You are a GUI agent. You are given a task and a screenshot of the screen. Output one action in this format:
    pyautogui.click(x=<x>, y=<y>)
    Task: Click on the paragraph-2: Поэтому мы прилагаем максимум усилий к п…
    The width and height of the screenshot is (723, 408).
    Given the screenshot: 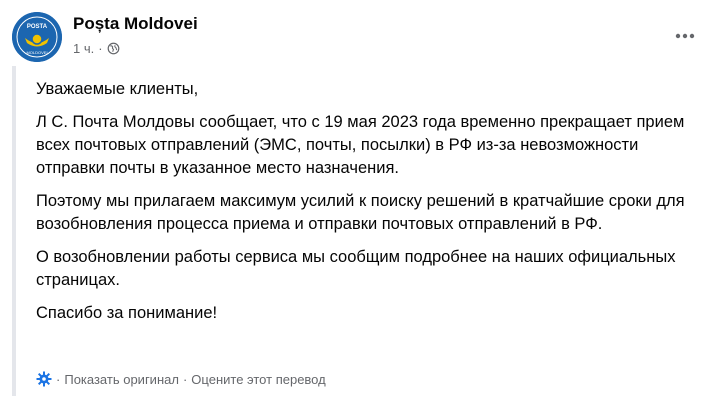 What is the action you would take?
    pyautogui.click(x=360, y=212)
    